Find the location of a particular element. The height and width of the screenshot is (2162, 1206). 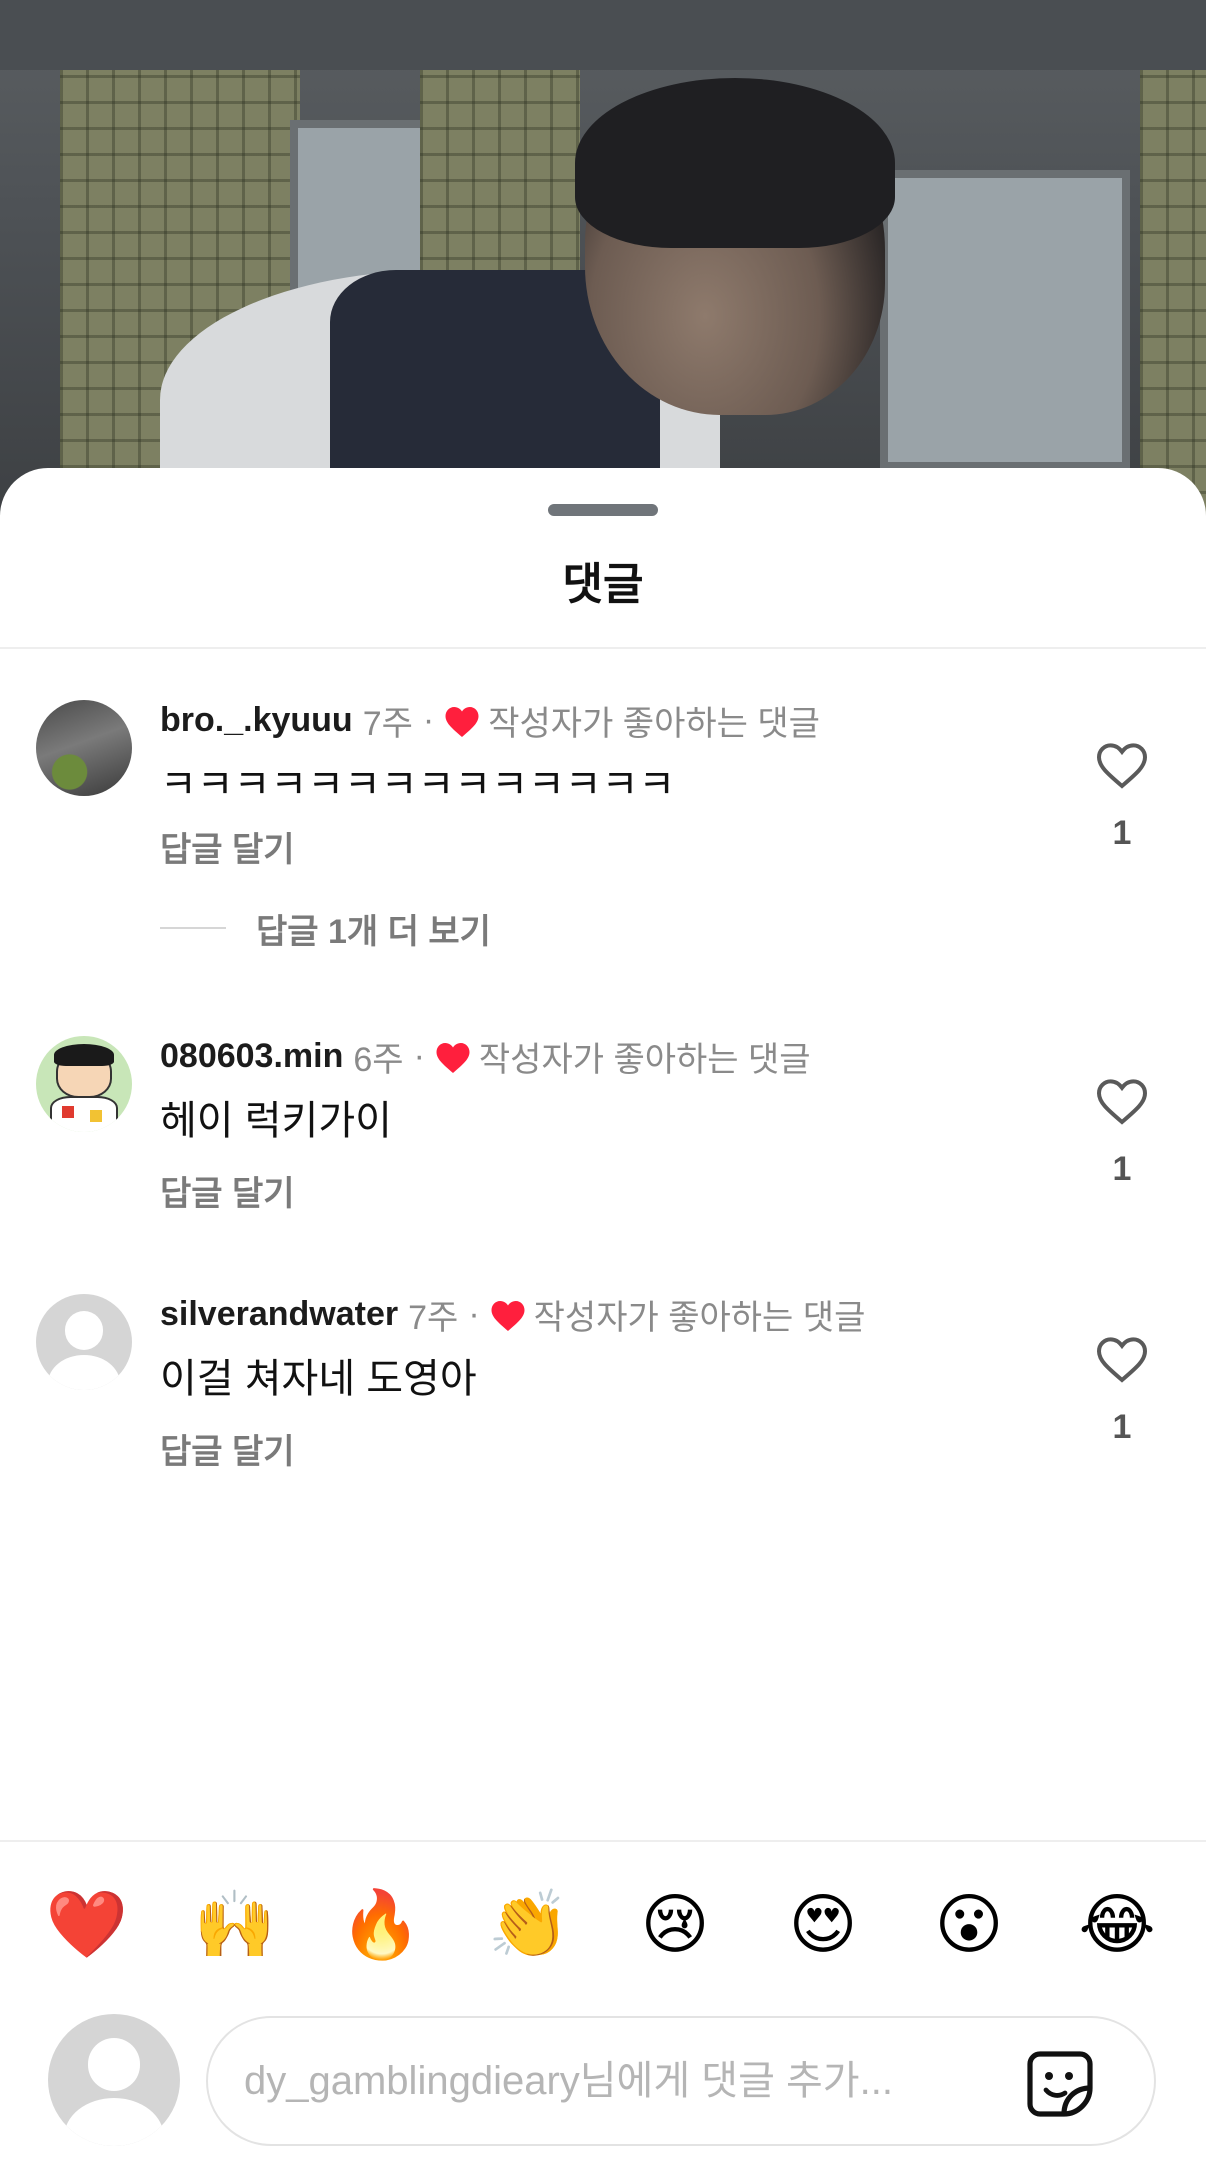

reaction-crying: 😢 is located at coordinates (675, 1925).